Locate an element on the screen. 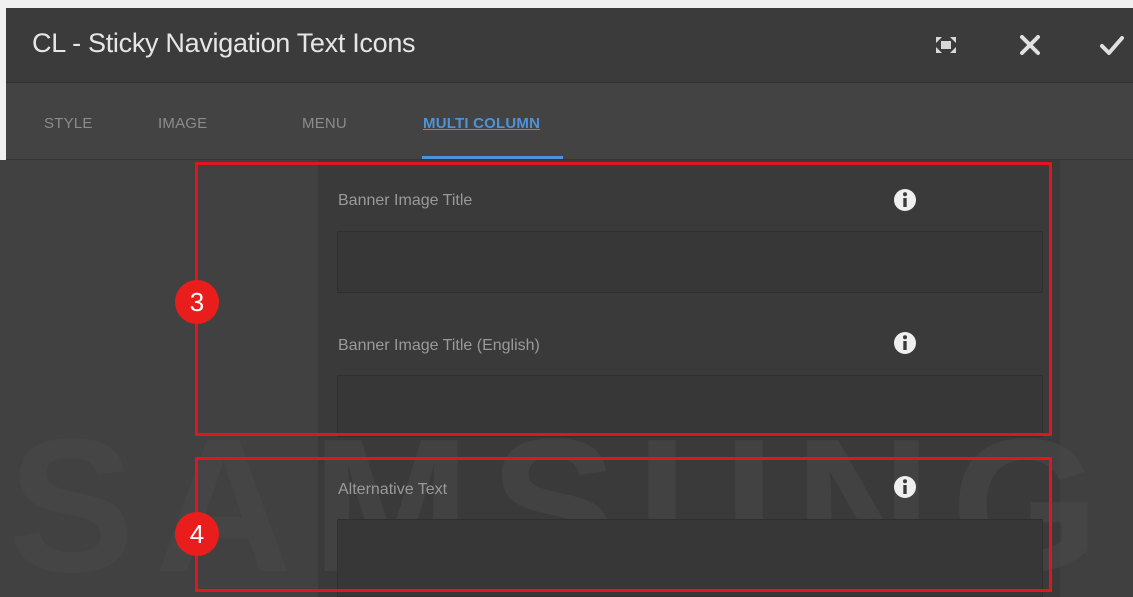 Image resolution: width=1133 pixels, height=597 pixels. active-tab-indicator is located at coordinates (492, 157).